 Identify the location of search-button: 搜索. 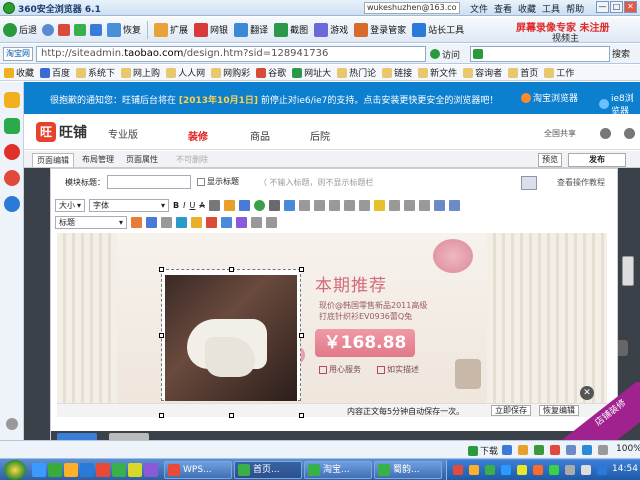
(621, 53).